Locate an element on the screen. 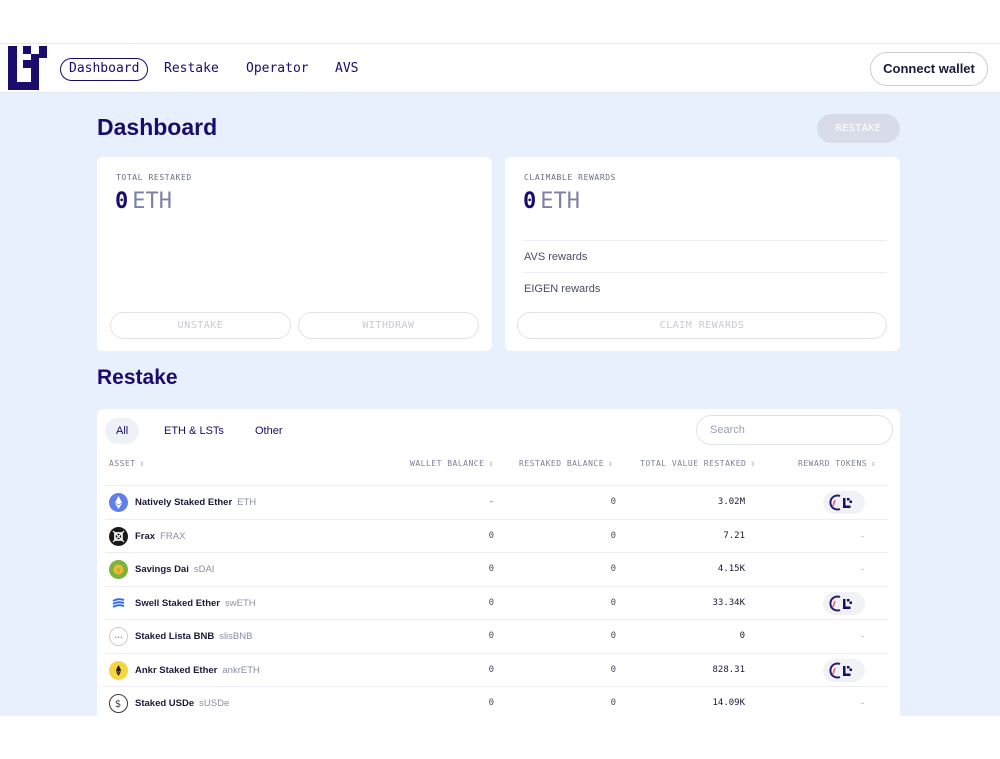 The height and width of the screenshot is (759, 1000). column-total-value-restaked: TOTAL VALUE RESTAKED ⇕ is located at coordinates (698, 463).